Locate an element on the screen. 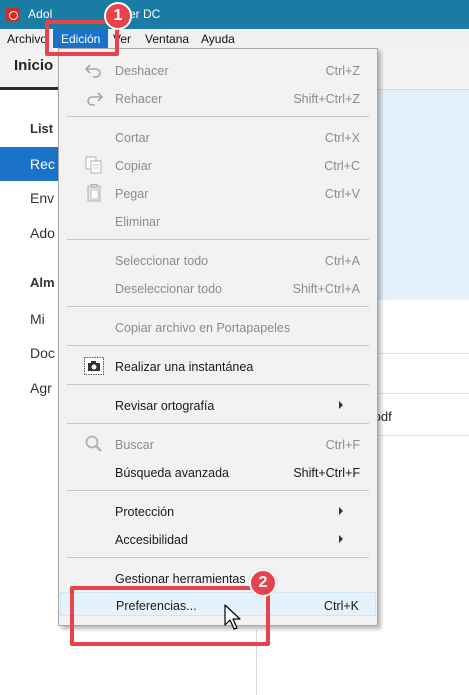  menu-item-label: Deseleccionar todo is located at coordinates (169, 289).